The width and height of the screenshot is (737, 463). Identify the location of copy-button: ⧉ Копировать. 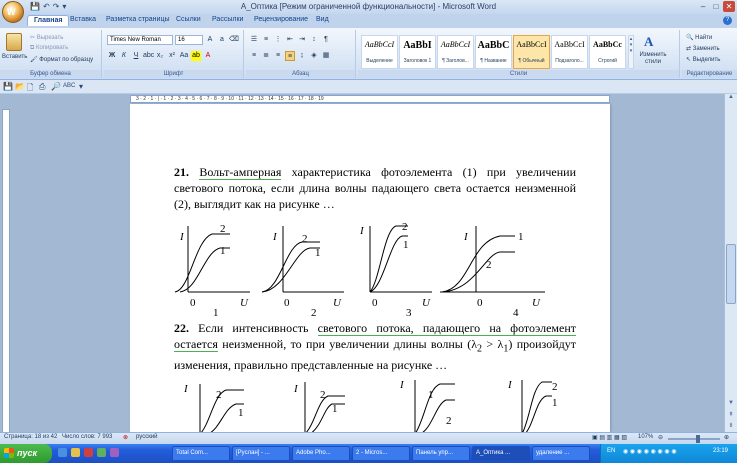
(49, 48).